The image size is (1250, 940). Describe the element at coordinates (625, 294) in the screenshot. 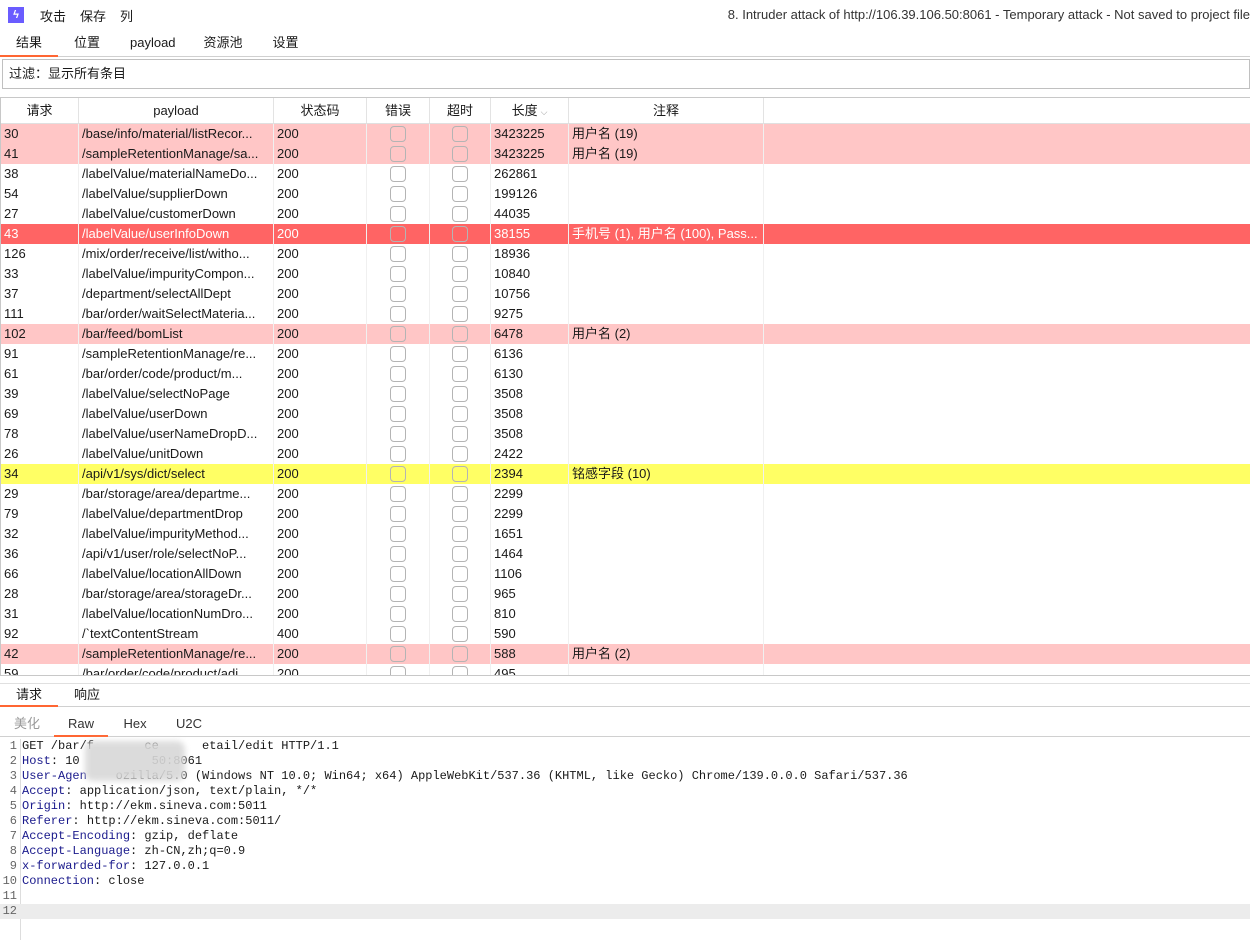

I see `table-row: 37/department/selectAllDept 200 10756` at that location.